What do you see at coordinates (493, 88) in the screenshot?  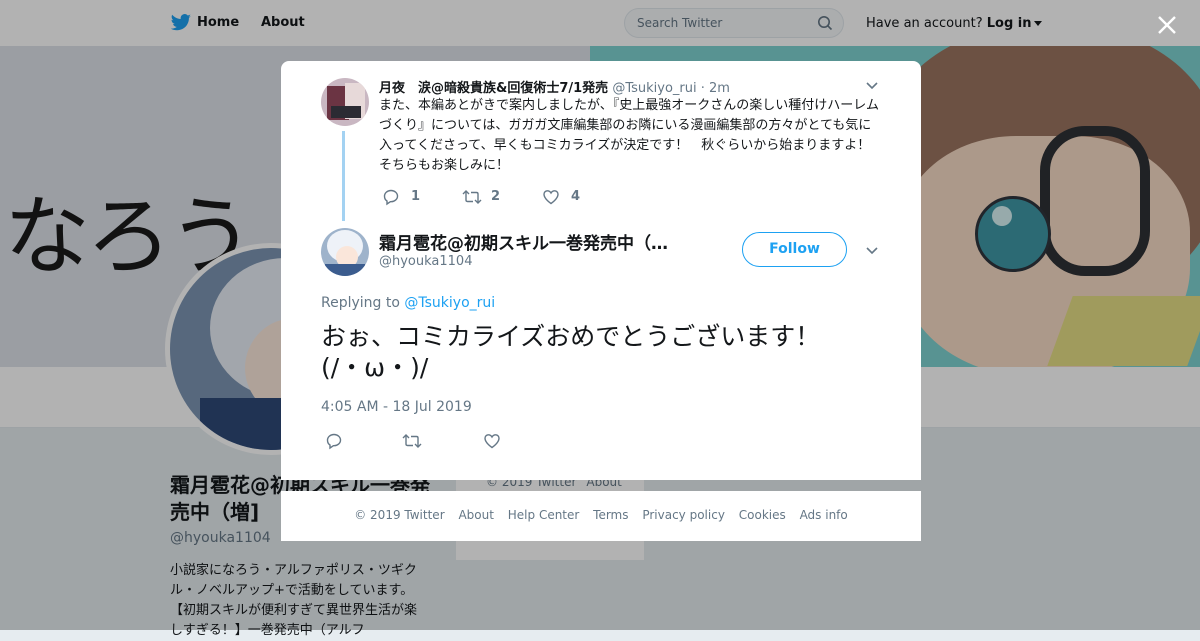 I see `parent-tweet-name: 月夜 涙@暗殺貴族&回復術士7/1発売` at bounding box center [493, 88].